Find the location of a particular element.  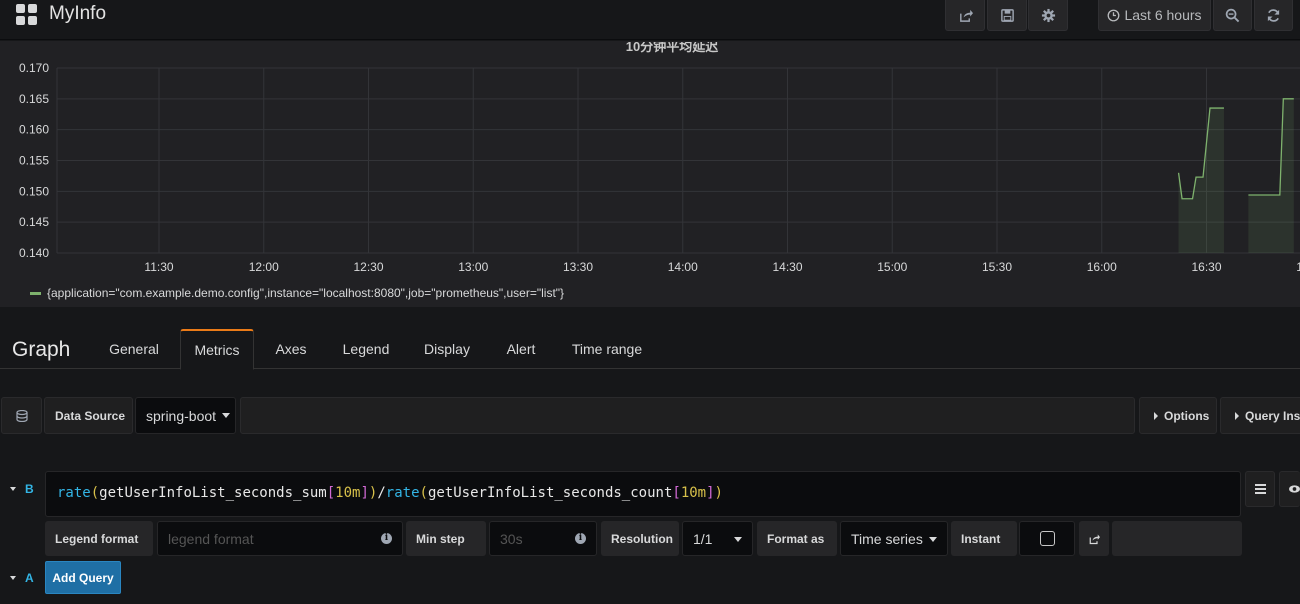

share-button is located at coordinates (965, 15).